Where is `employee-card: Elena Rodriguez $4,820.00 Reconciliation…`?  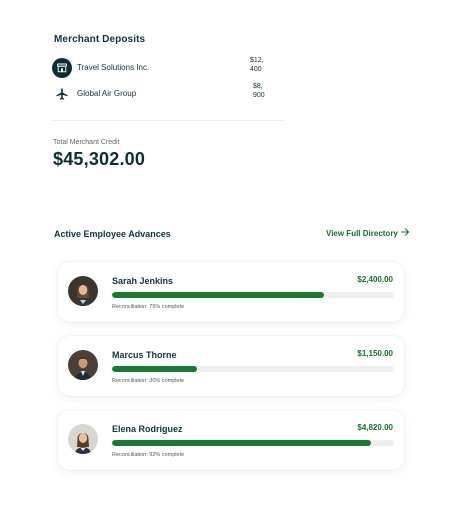 employee-card: Elena Rodriguez $4,820.00 Reconciliation… is located at coordinates (231, 440).